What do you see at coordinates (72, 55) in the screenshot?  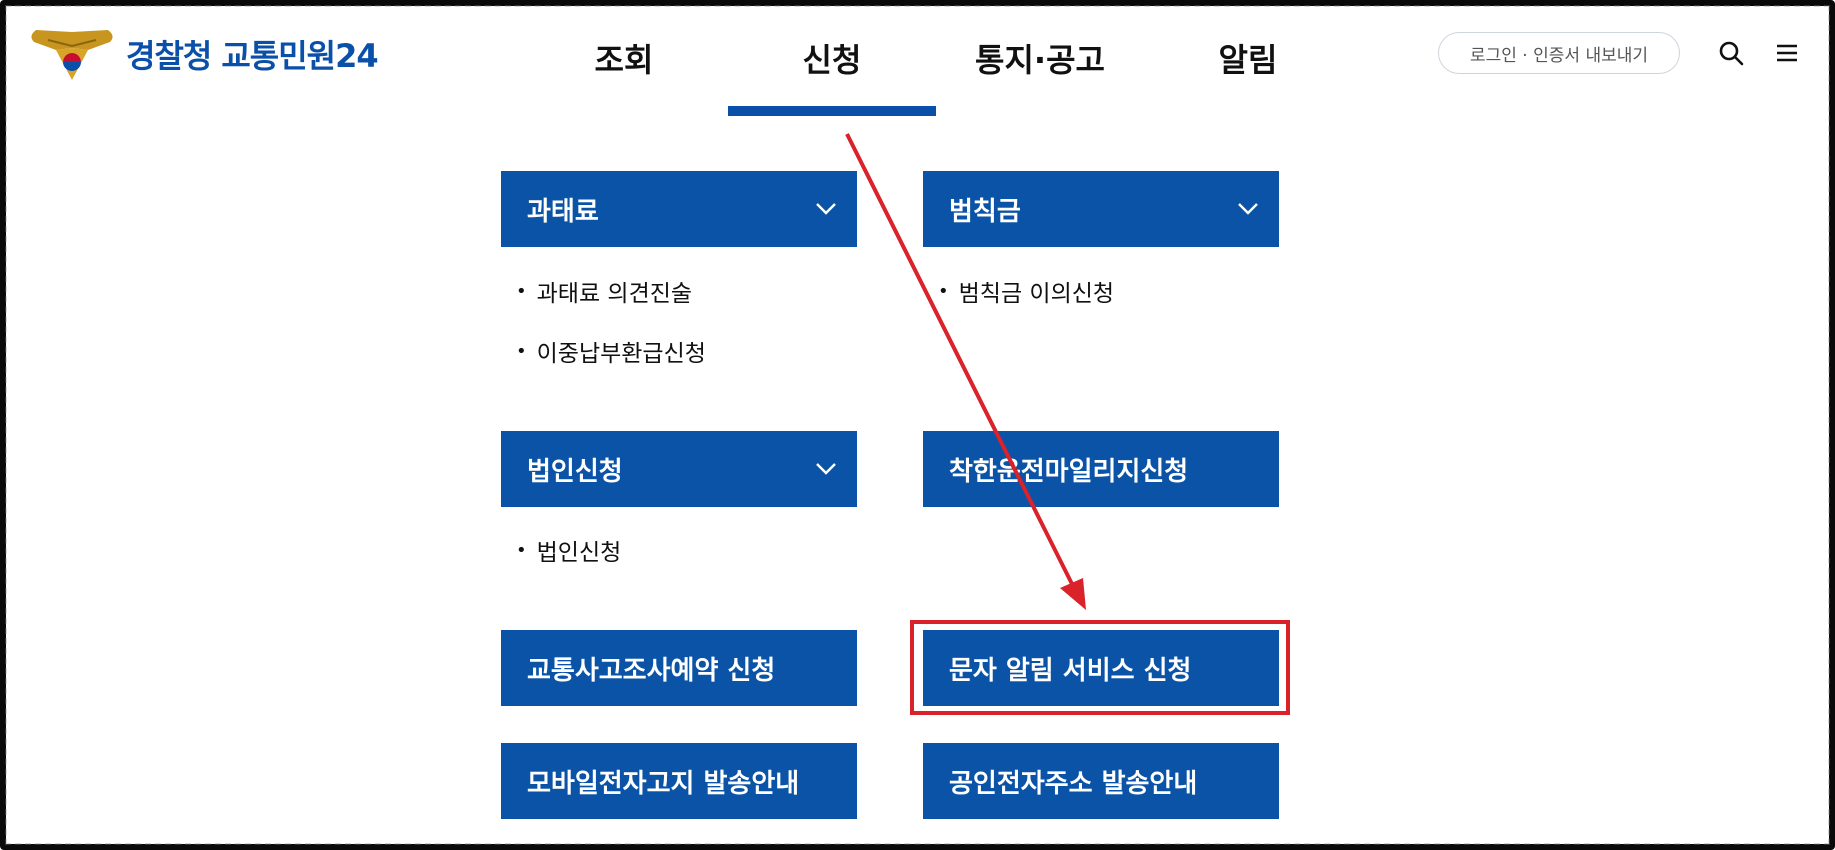 I see `police-emblem-icon` at bounding box center [72, 55].